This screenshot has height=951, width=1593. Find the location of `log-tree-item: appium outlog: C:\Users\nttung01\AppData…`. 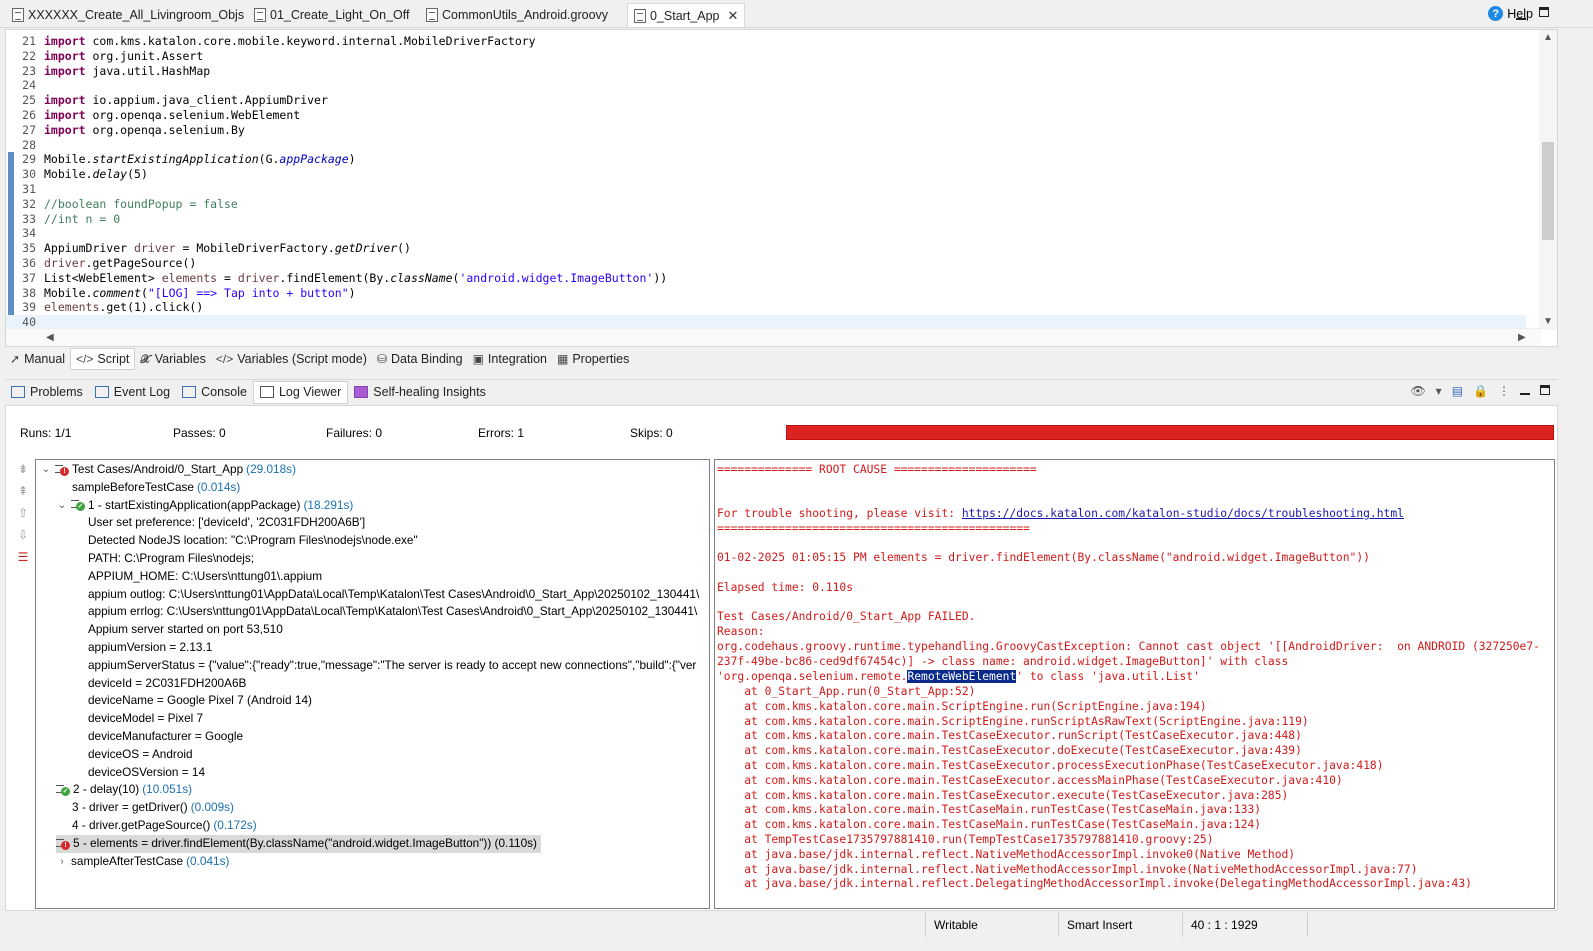

log-tree-item: appium outlog: C:\Users\nttung01\AppData… is located at coordinates (393, 595).